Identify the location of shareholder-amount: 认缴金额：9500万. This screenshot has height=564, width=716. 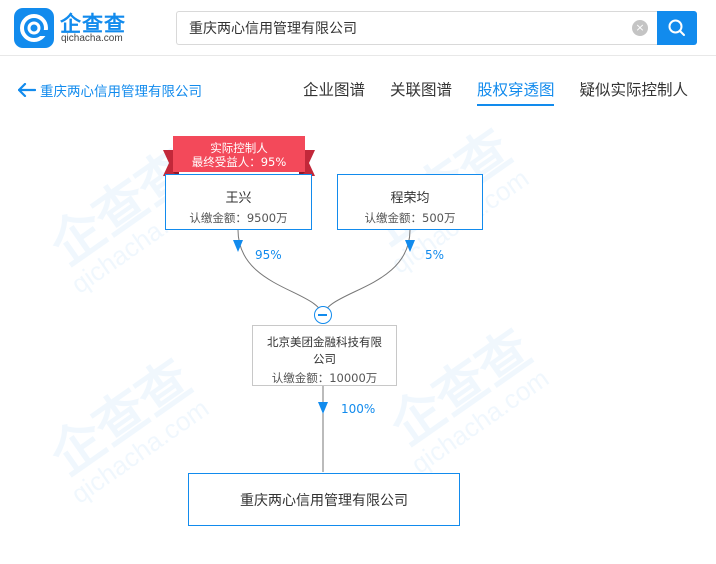
(238, 218).